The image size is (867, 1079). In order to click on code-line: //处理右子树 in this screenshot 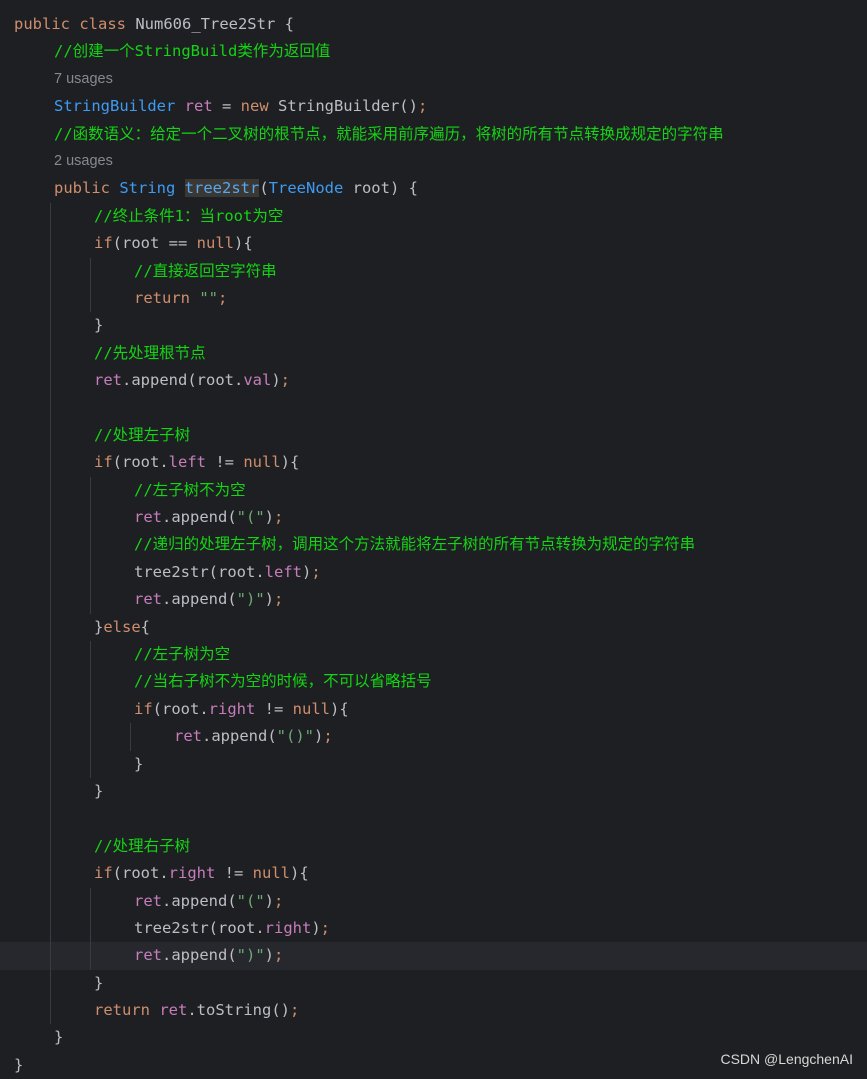, I will do `click(433, 846)`.